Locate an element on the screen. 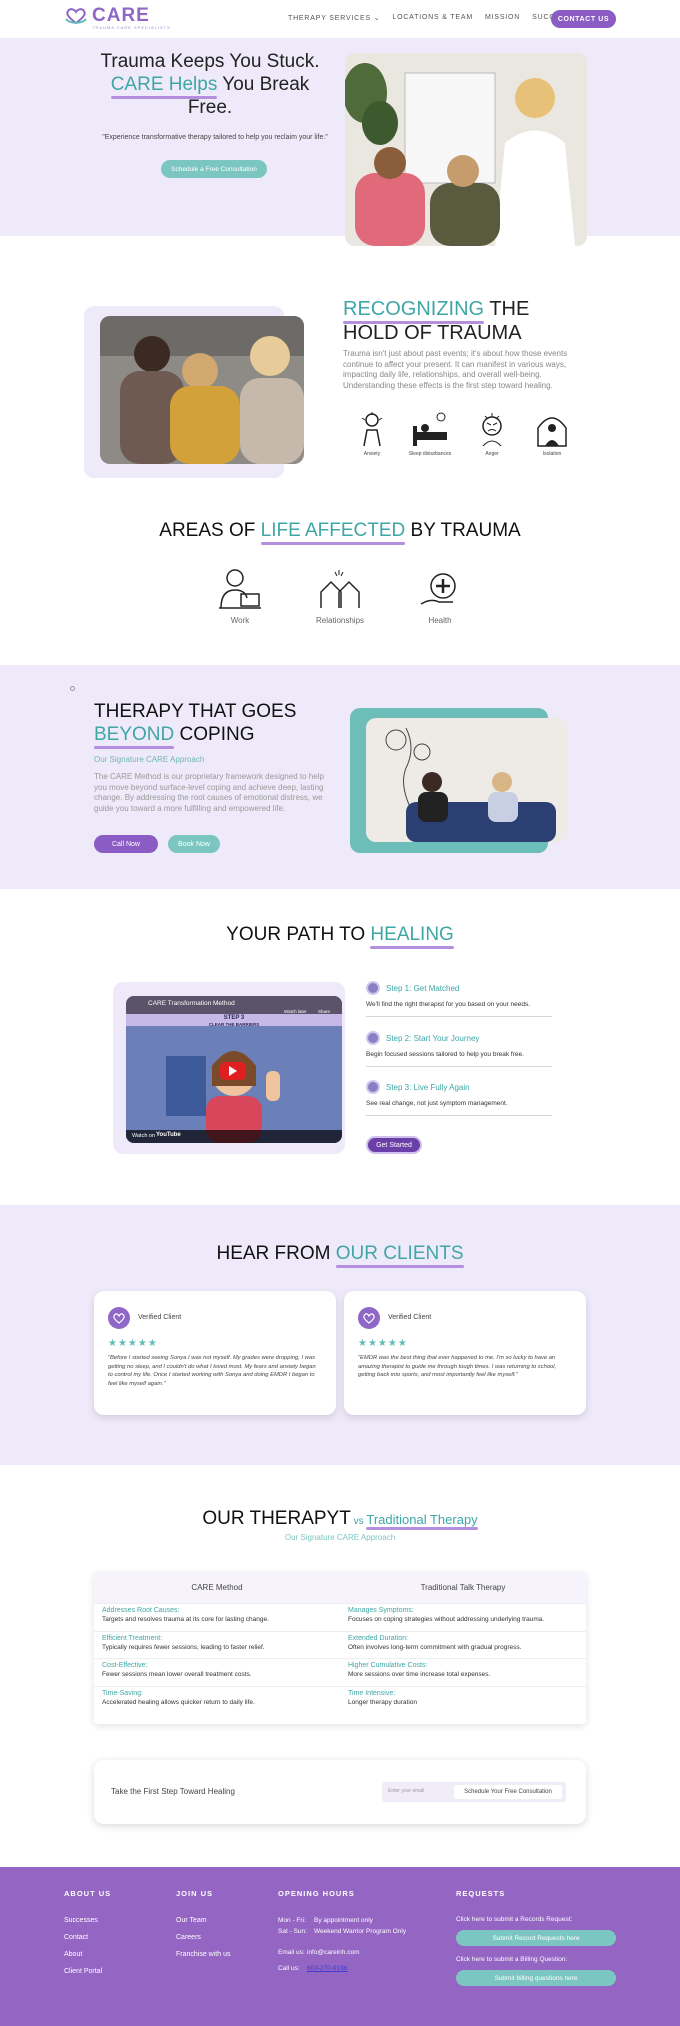 Image resolution: width=680 pixels, height=2026 pixels. work-icon is located at coordinates (240, 589).